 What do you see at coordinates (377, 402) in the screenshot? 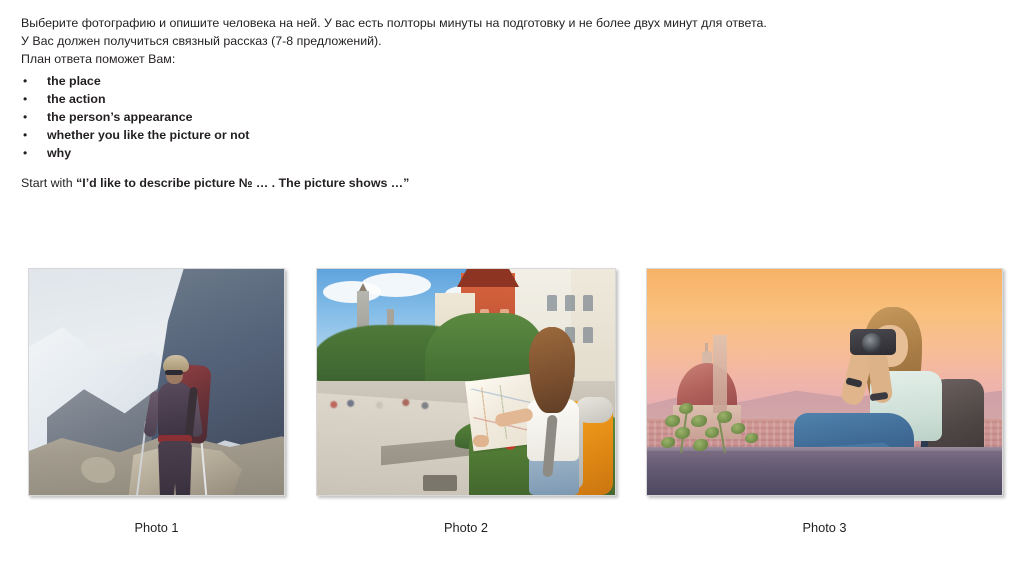
I see `distant-pedestrians` at bounding box center [377, 402].